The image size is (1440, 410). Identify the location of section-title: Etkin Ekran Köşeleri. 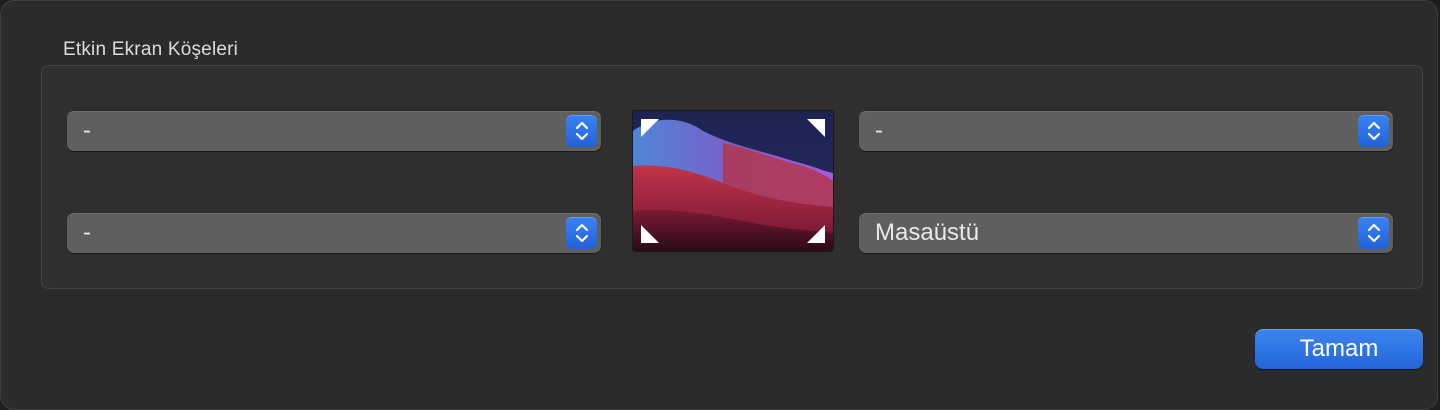
(151, 49).